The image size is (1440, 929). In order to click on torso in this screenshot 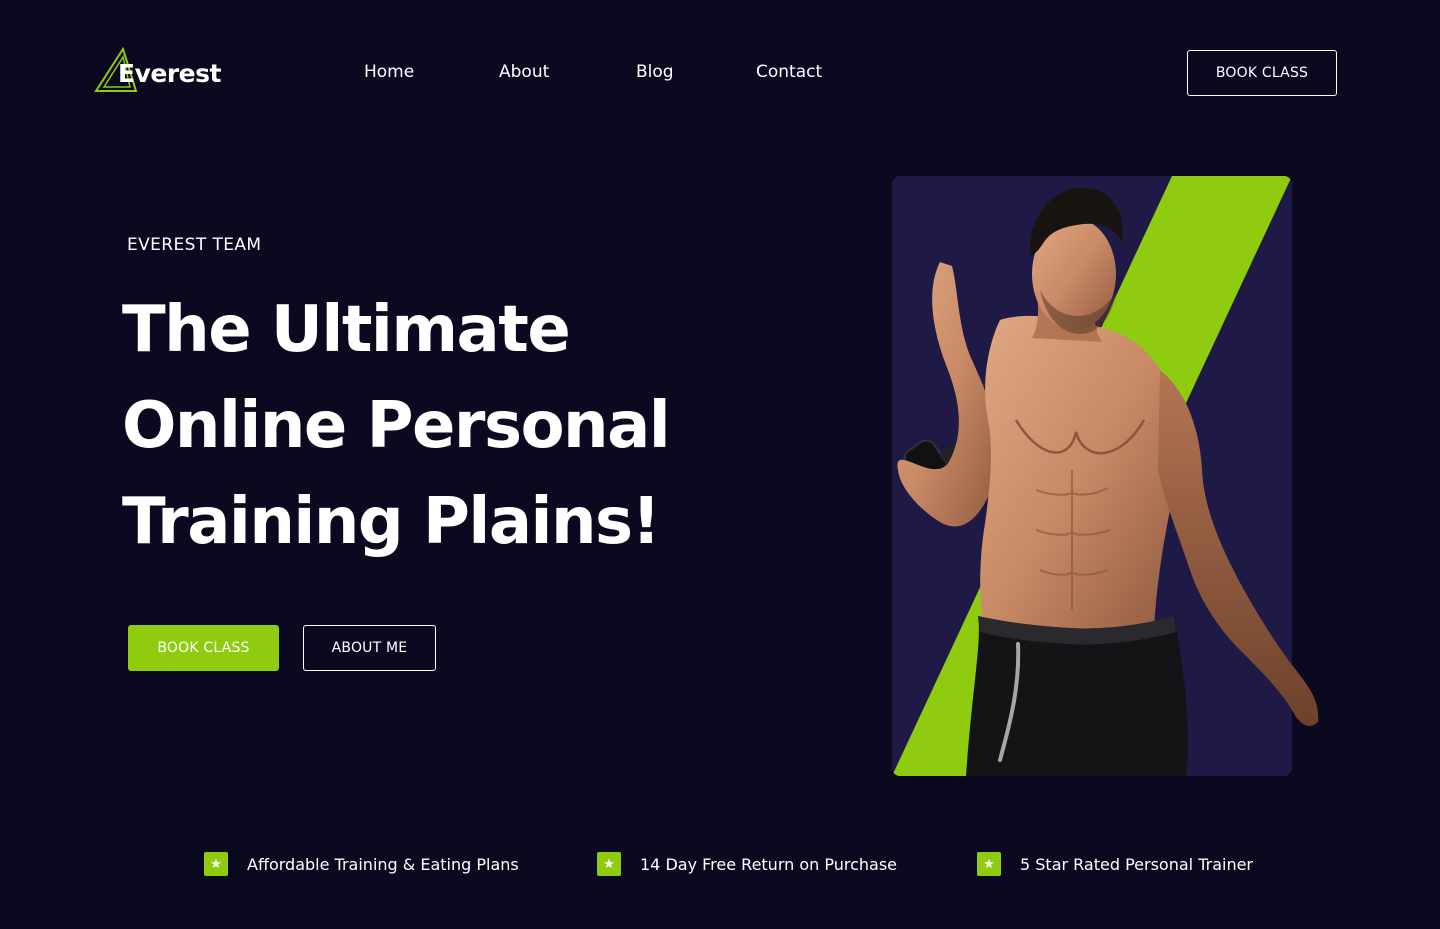, I will do `click(1080, 472)`.